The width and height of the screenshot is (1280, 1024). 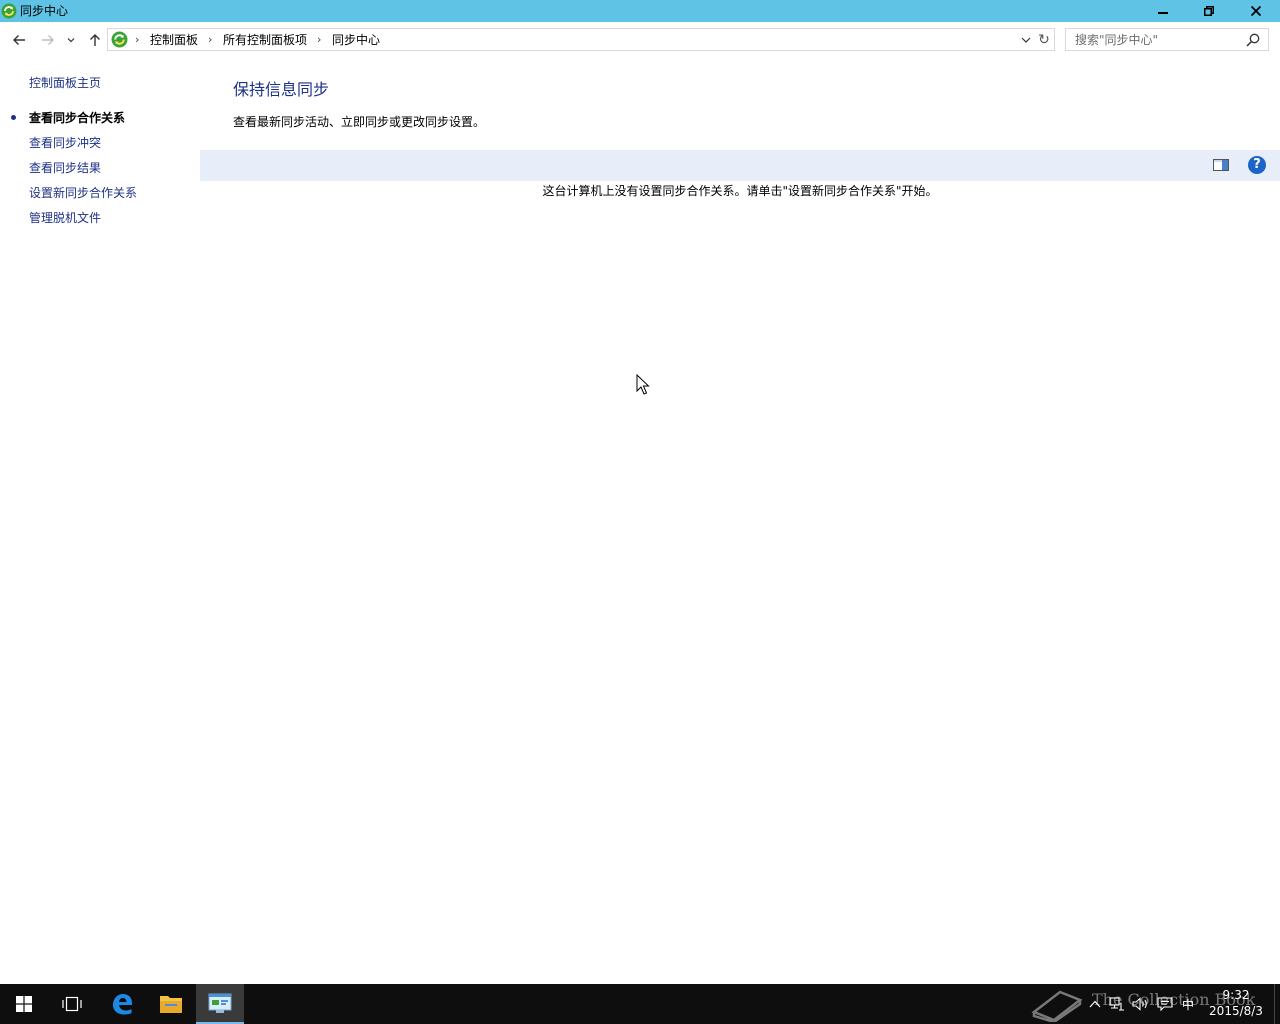 I want to click on close-icon, so click(x=1256, y=11).